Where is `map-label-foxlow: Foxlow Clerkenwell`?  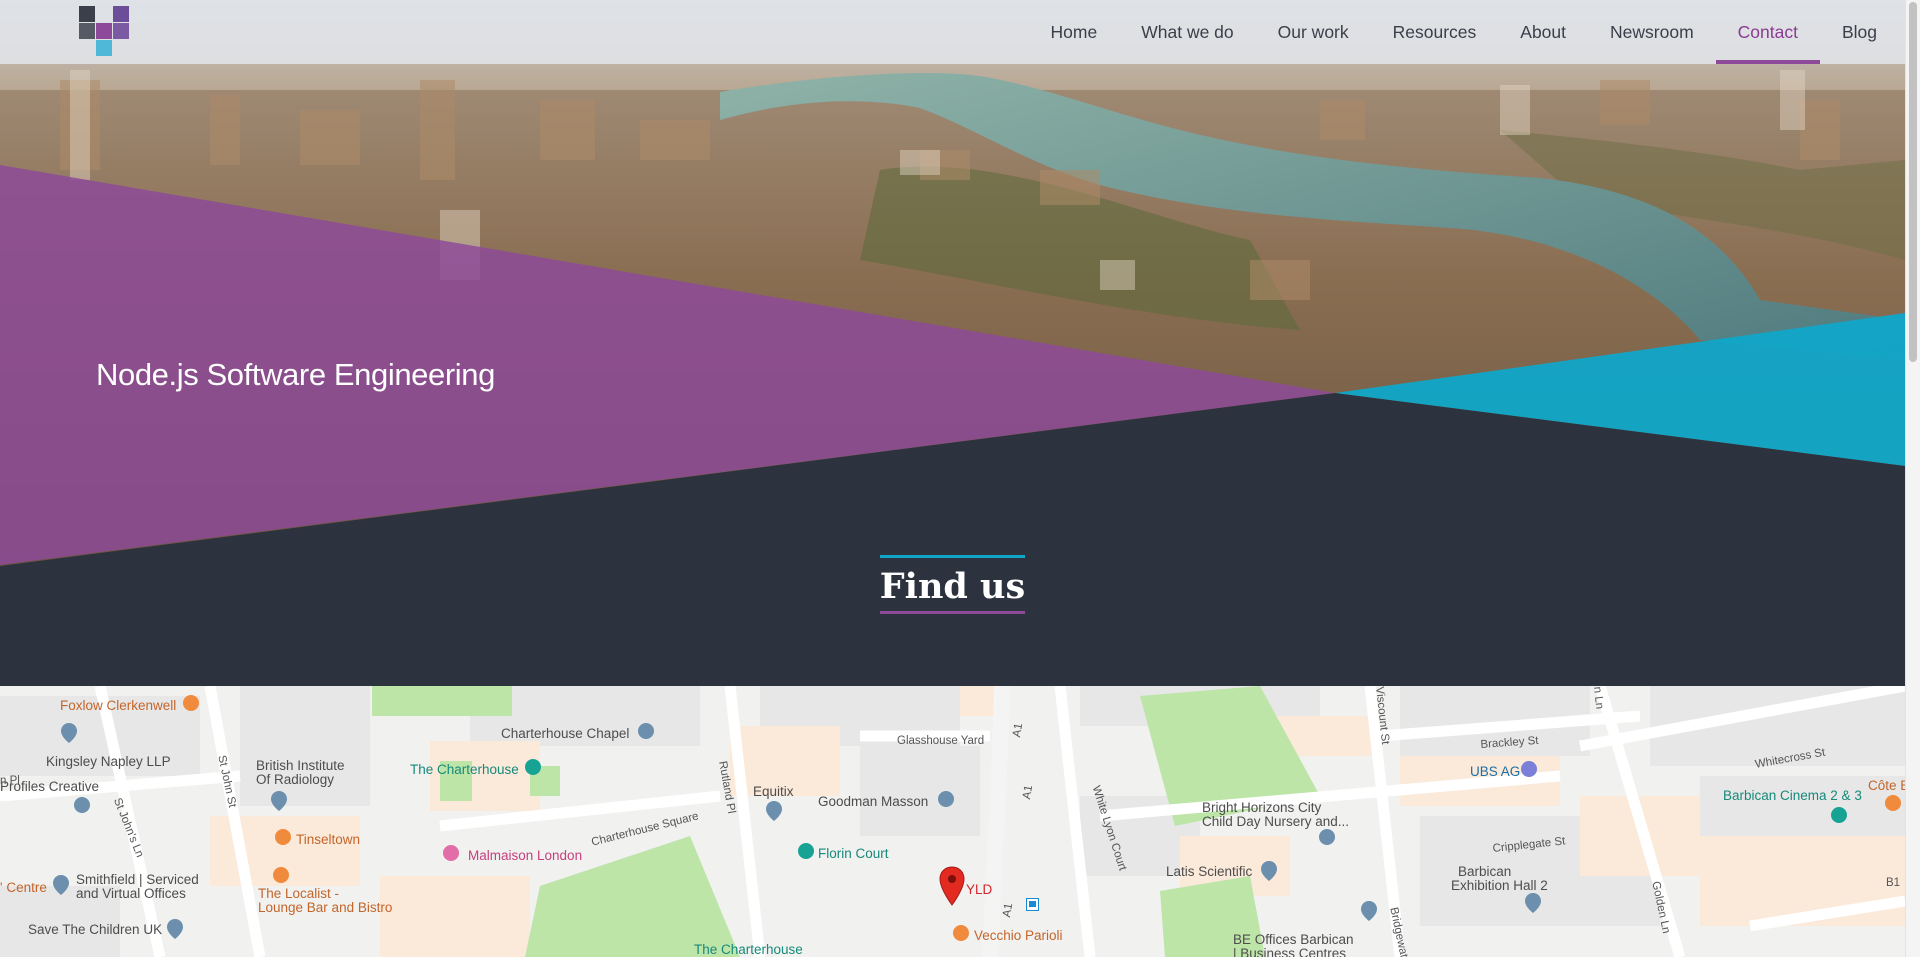 map-label-foxlow: Foxlow Clerkenwell is located at coordinates (118, 705).